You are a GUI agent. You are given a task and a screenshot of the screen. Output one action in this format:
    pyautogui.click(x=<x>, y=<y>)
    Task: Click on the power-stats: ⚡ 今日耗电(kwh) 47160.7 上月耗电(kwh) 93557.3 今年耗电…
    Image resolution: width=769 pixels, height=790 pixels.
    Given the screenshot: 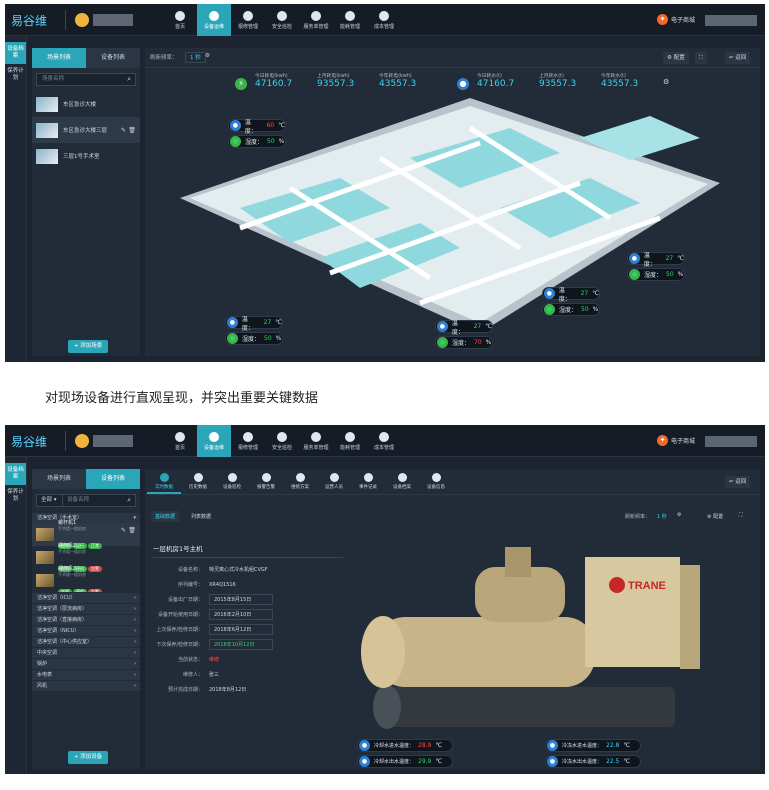 What is the action you would take?
    pyautogui.click(x=338, y=81)
    